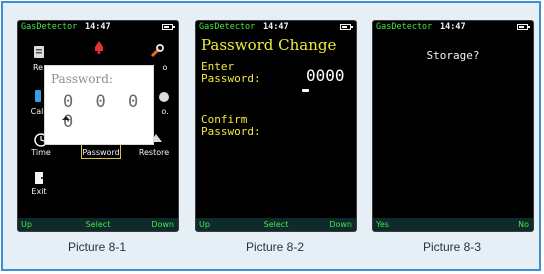 This screenshot has width=544, height=274. I want to click on info-icon, so click(164, 97).